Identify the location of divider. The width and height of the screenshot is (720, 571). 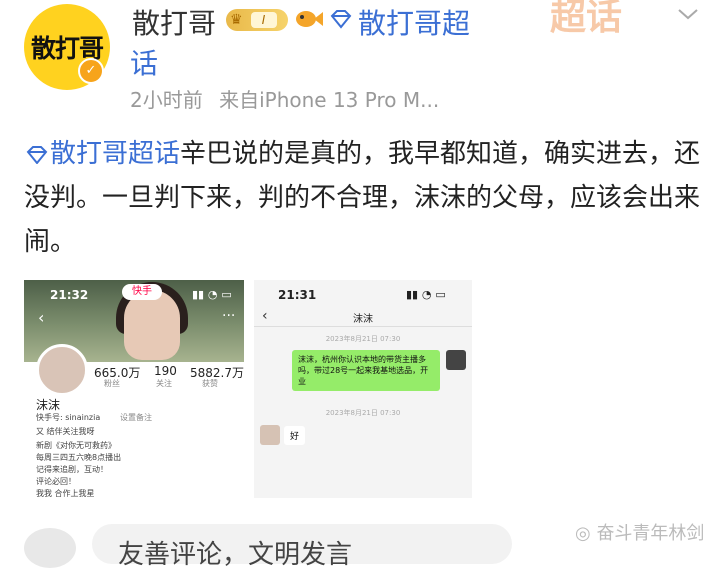
(363, 326).